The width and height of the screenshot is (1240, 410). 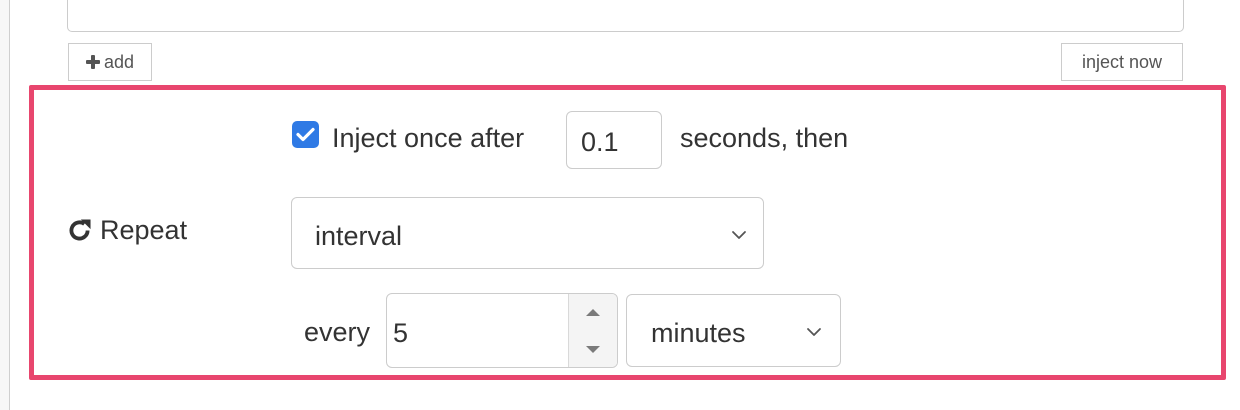 I want to click on interval-units-value: minutes, so click(x=698, y=333).